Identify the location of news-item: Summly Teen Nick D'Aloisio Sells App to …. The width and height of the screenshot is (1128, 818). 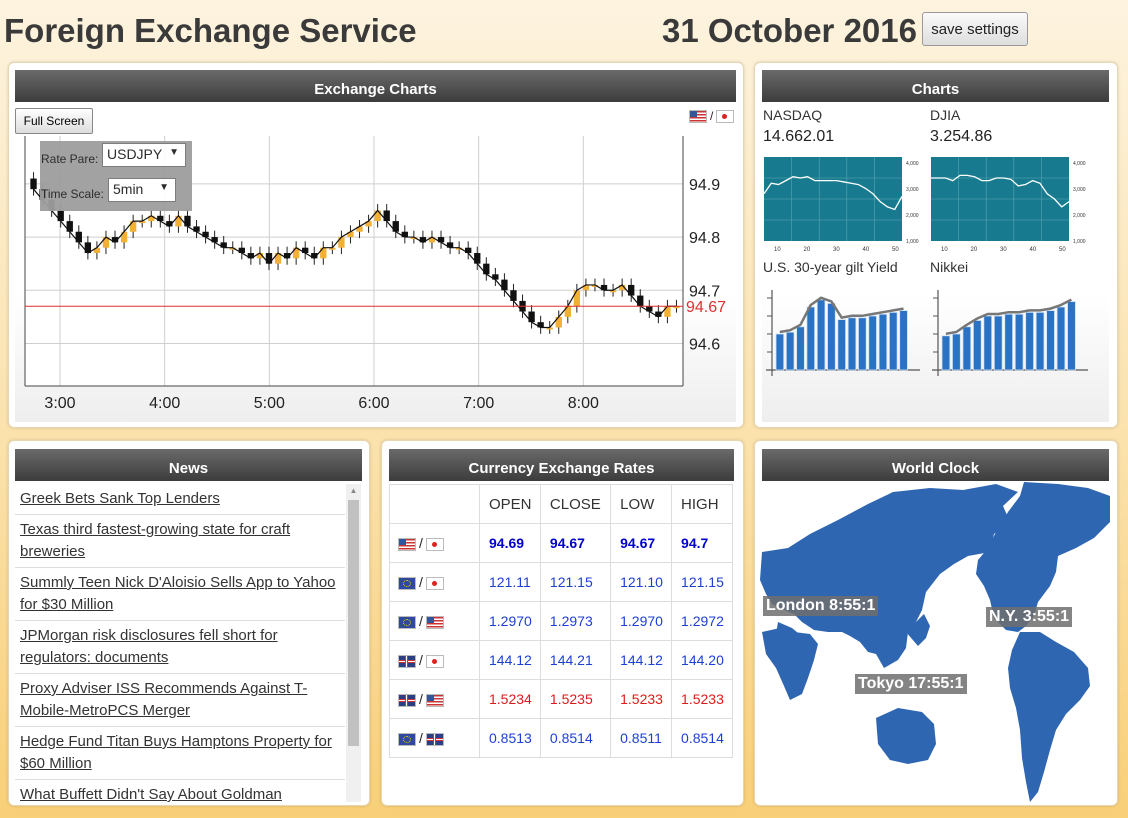
(180, 594).